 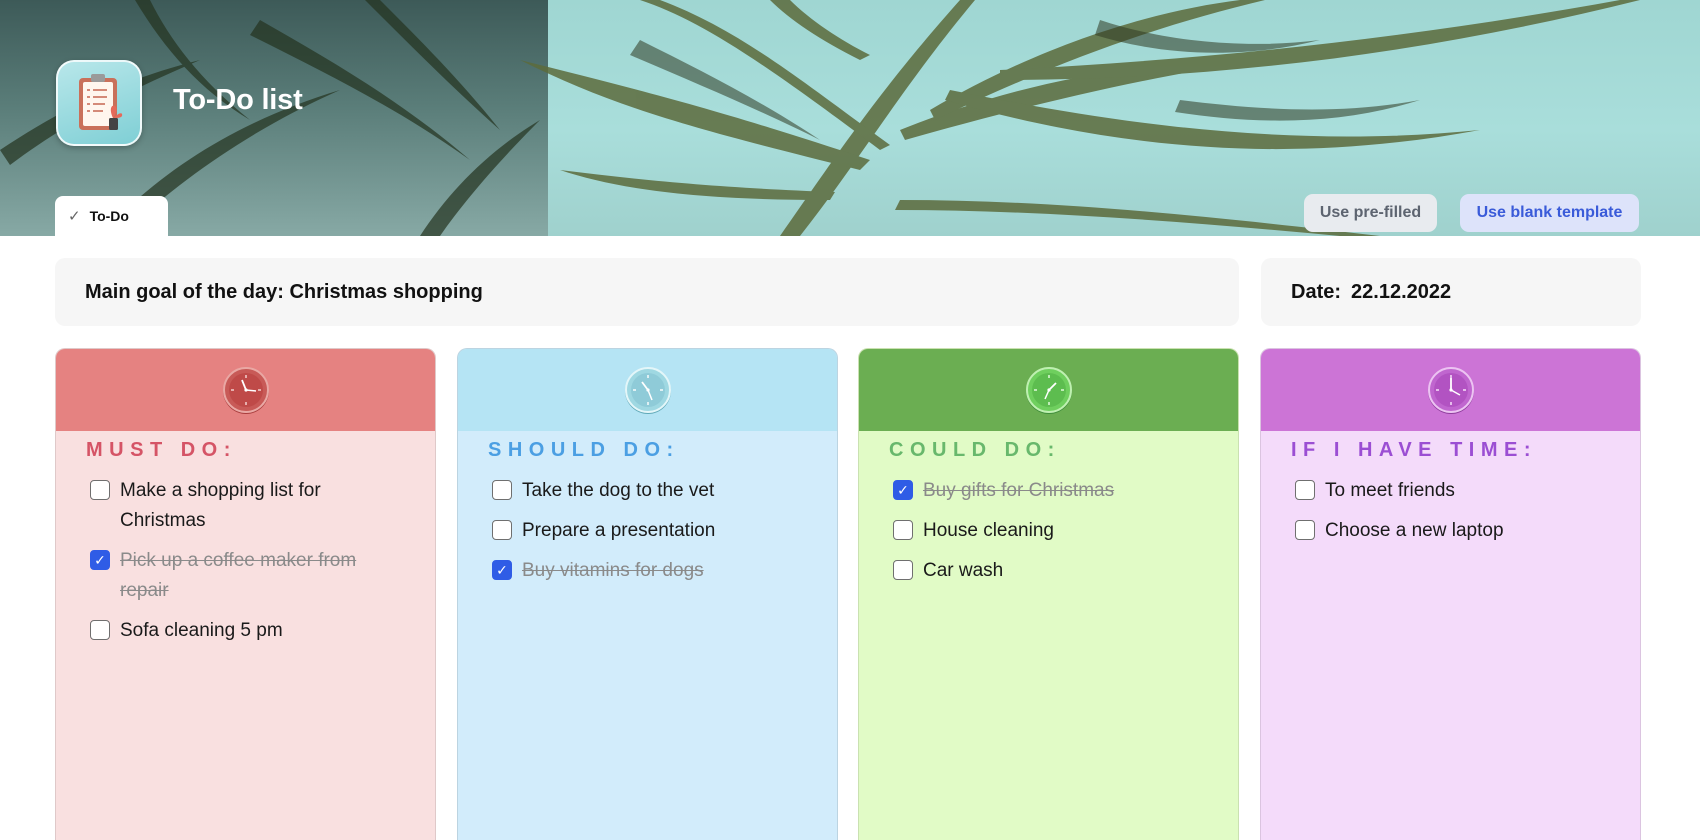 What do you see at coordinates (618, 531) in the screenshot?
I see `task-text: Prepare a presentation` at bounding box center [618, 531].